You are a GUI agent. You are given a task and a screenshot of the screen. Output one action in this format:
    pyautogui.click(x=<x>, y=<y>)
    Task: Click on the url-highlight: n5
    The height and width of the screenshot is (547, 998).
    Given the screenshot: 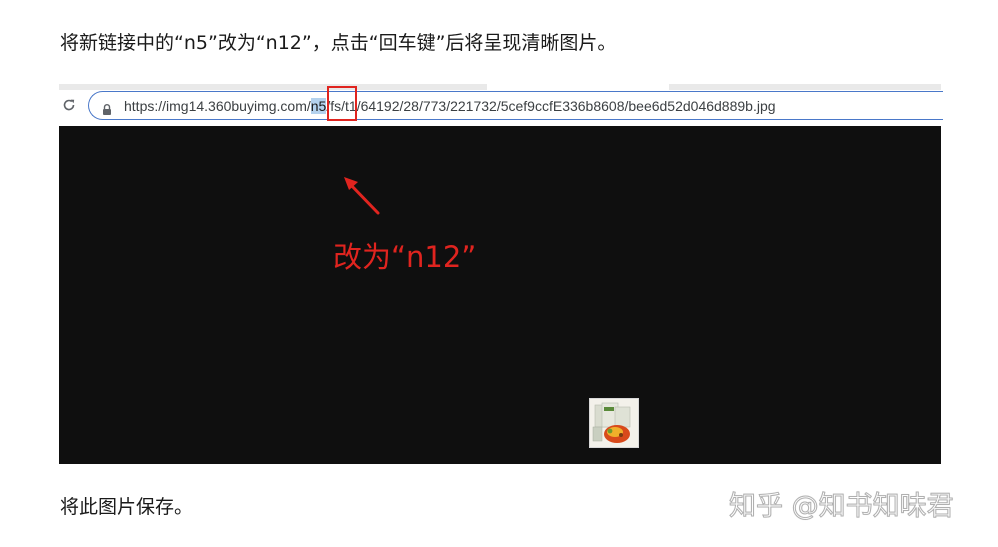 What is the action you would take?
    pyautogui.click(x=318, y=106)
    